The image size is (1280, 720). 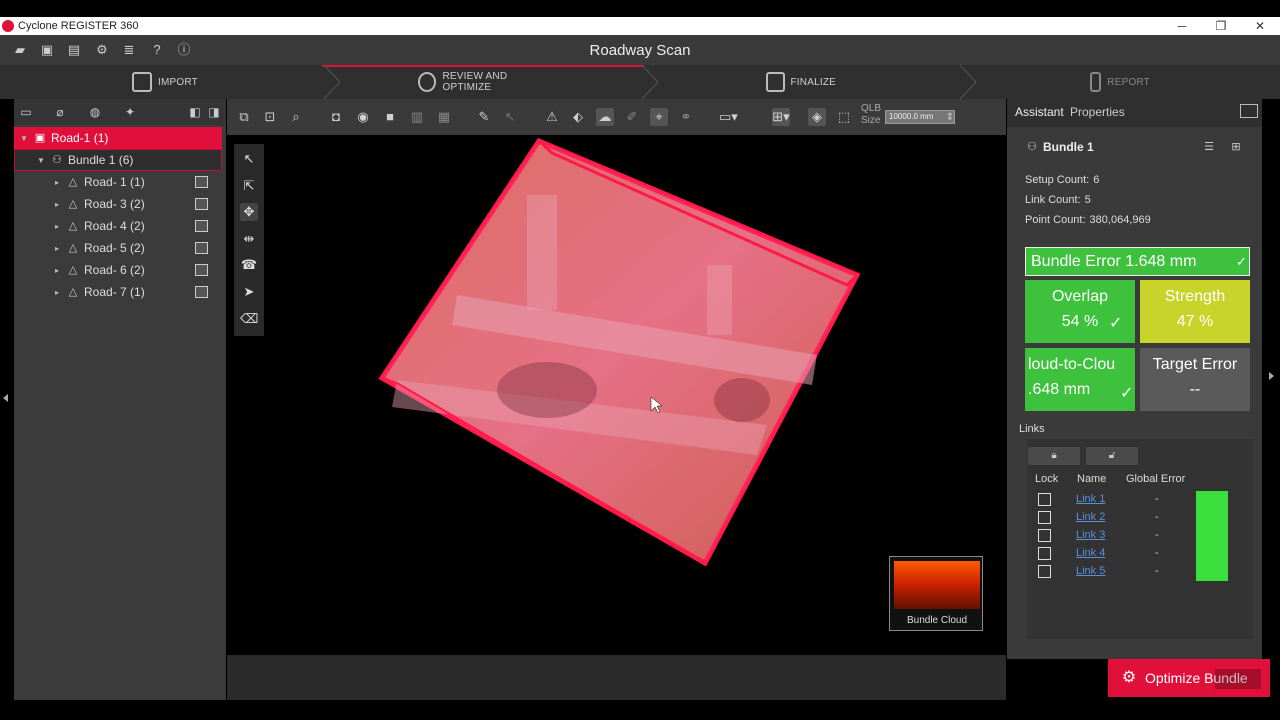 I want to click on cursor-tool-icon: ↖, so click(x=510, y=117).